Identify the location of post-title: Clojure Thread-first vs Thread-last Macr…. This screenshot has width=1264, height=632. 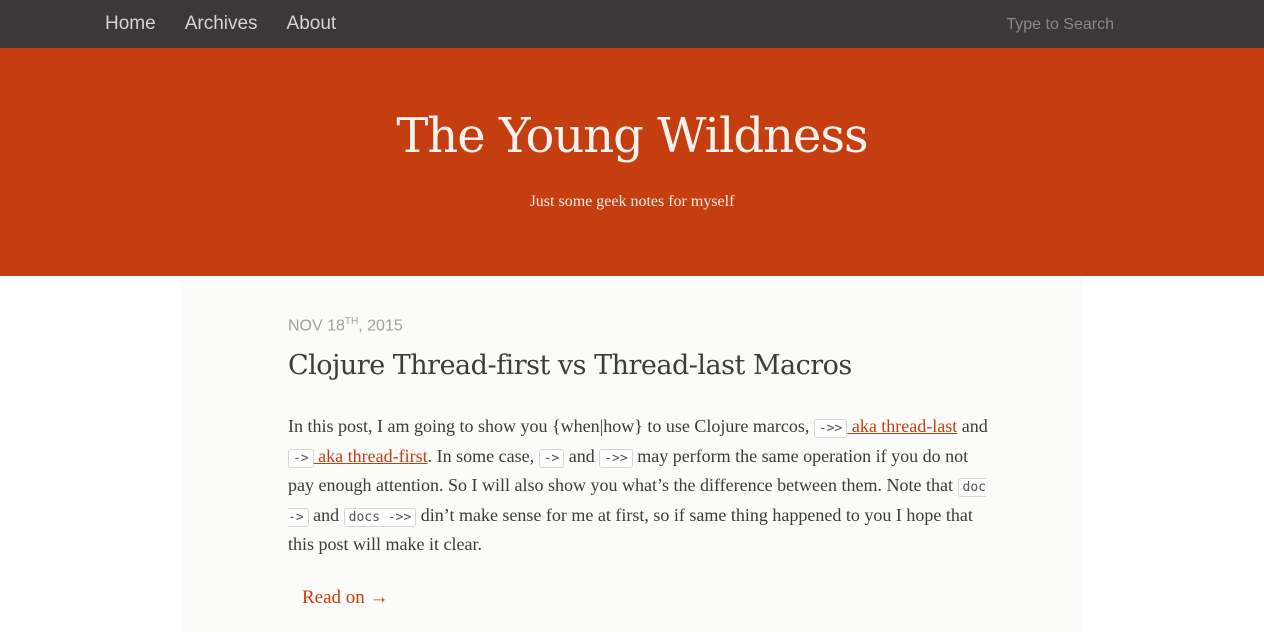
(570, 365).